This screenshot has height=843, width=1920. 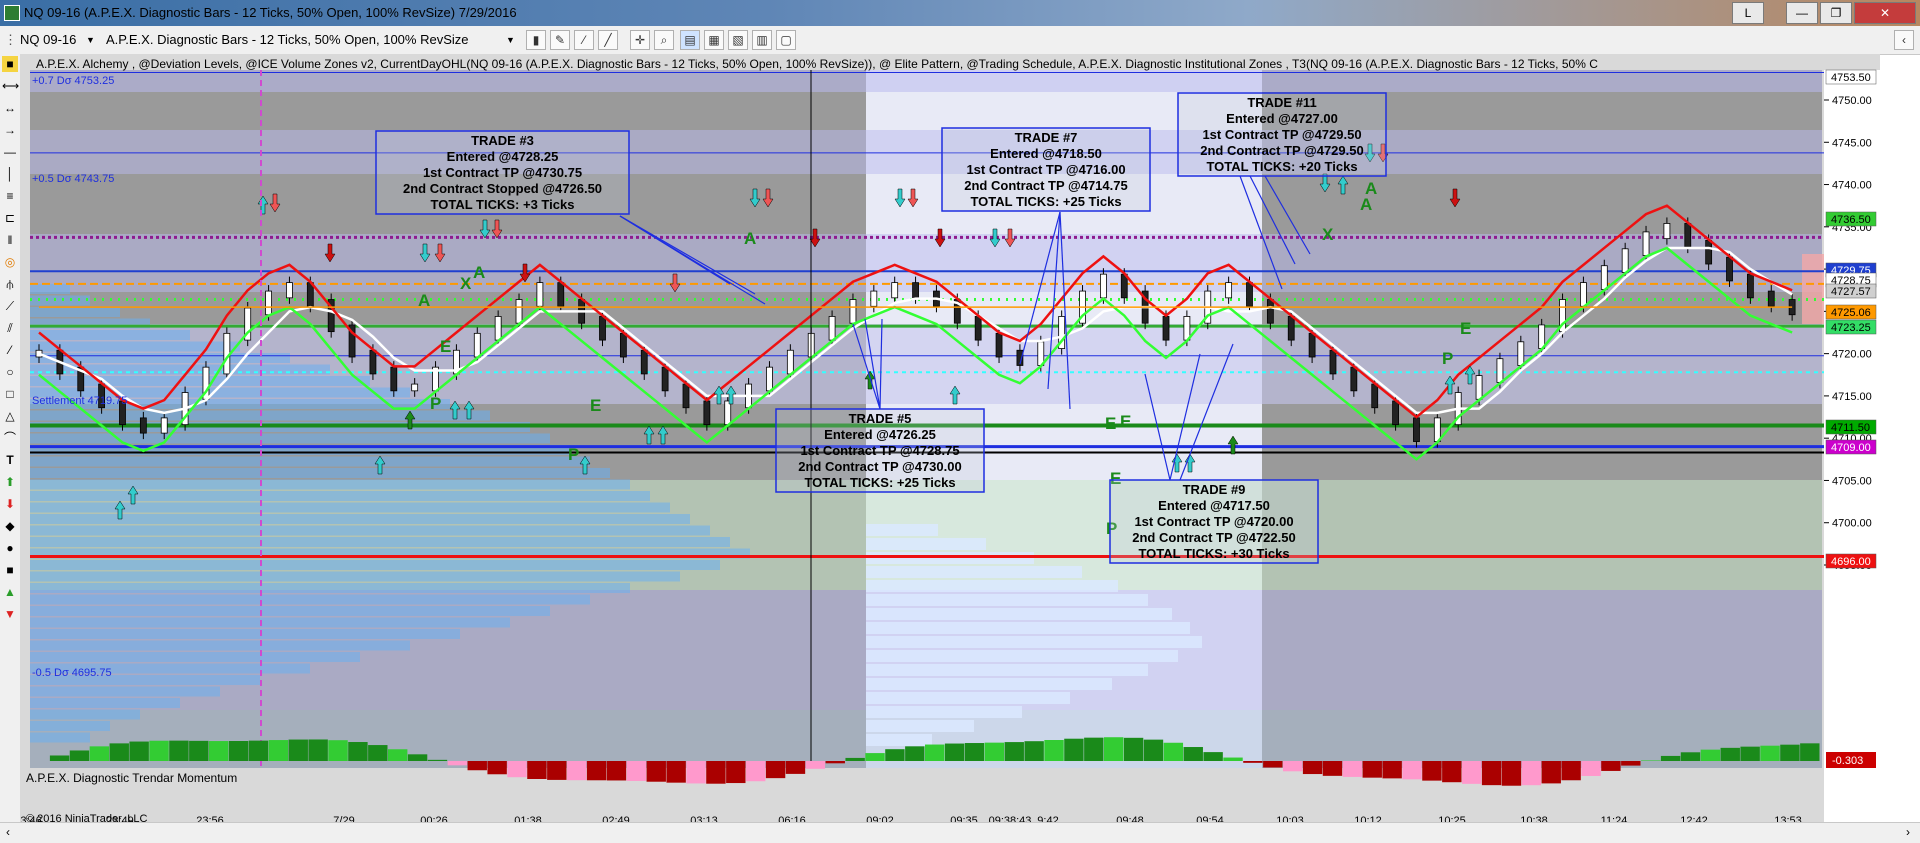 What do you see at coordinates (762, 40) in the screenshot?
I see `properties-icon: ▥` at bounding box center [762, 40].